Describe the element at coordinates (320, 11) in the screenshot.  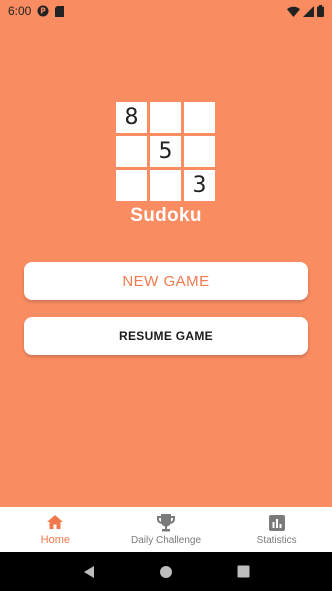
I see `battery-icon` at that location.